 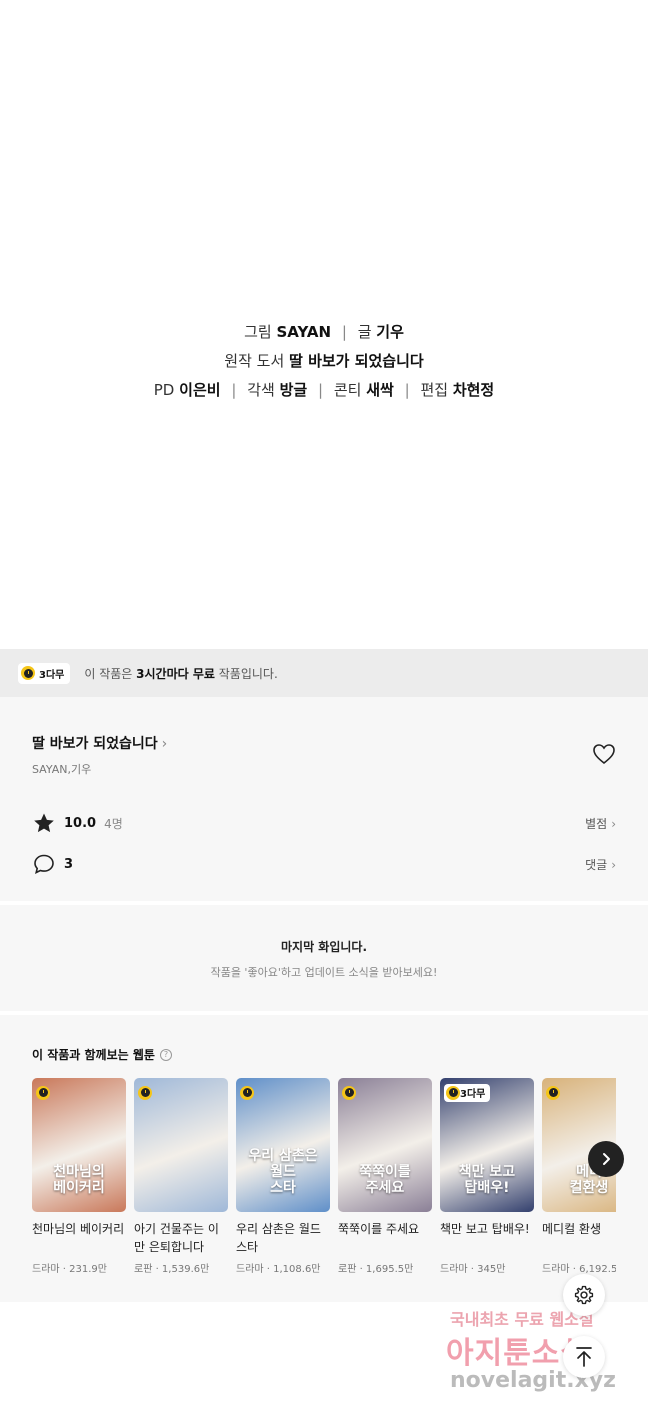 I want to click on settings-button, so click(x=584, y=1295).